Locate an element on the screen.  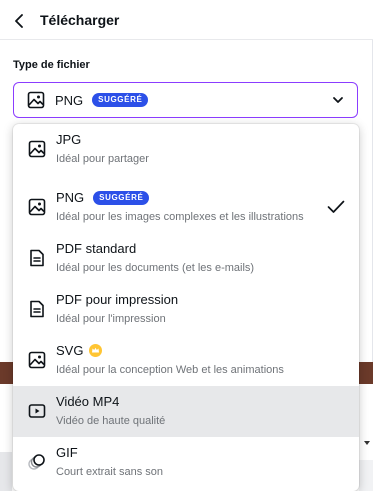
option-title: PDF pour impression is located at coordinates (117, 299).